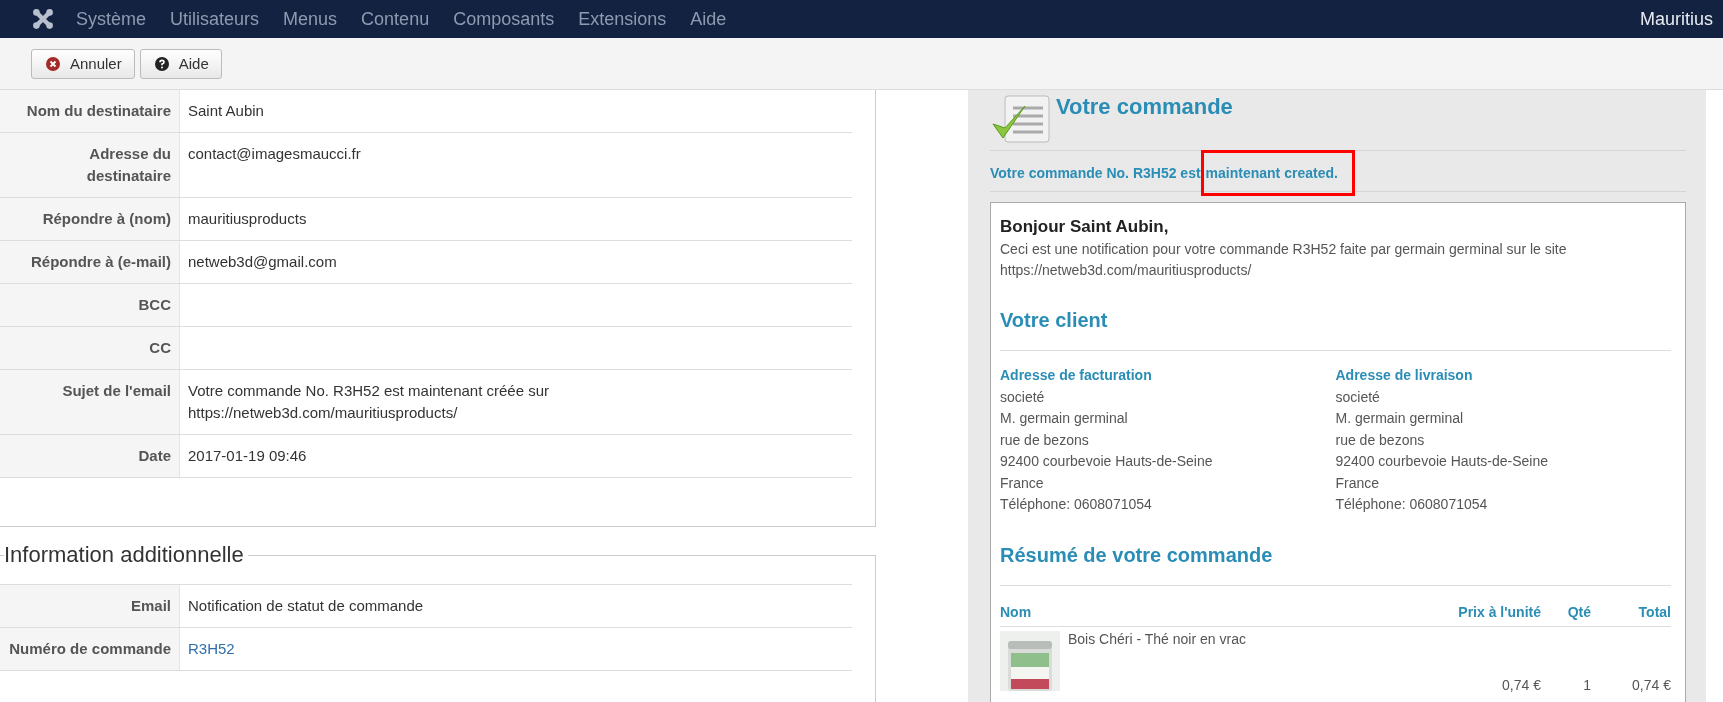  I want to click on address-heading: Adresse de livraison, so click(1404, 375).